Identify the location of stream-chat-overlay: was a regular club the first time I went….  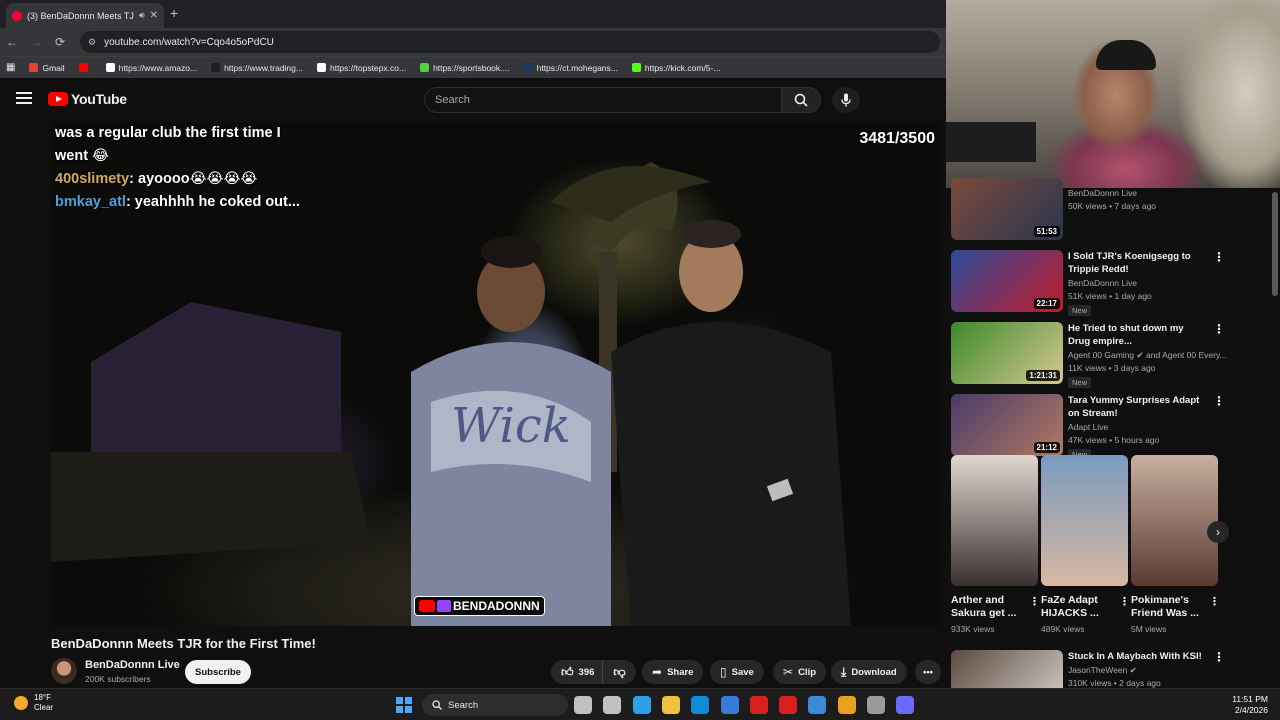
(185, 168).